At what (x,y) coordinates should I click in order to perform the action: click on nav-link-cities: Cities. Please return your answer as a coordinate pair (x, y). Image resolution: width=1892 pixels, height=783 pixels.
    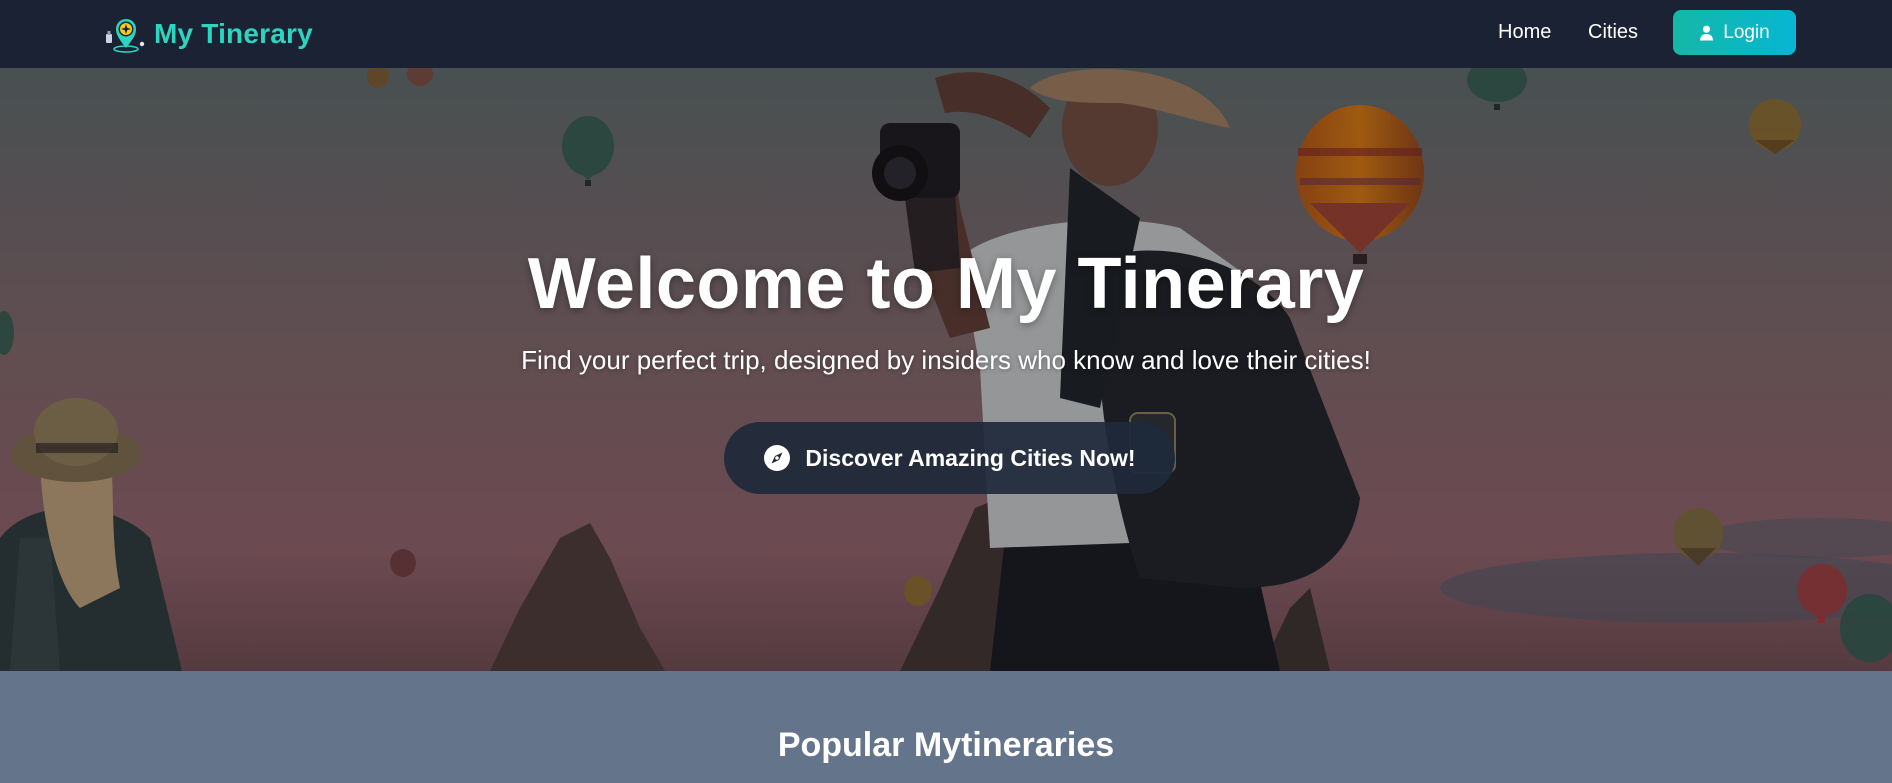
    Looking at the image, I should click on (1613, 32).